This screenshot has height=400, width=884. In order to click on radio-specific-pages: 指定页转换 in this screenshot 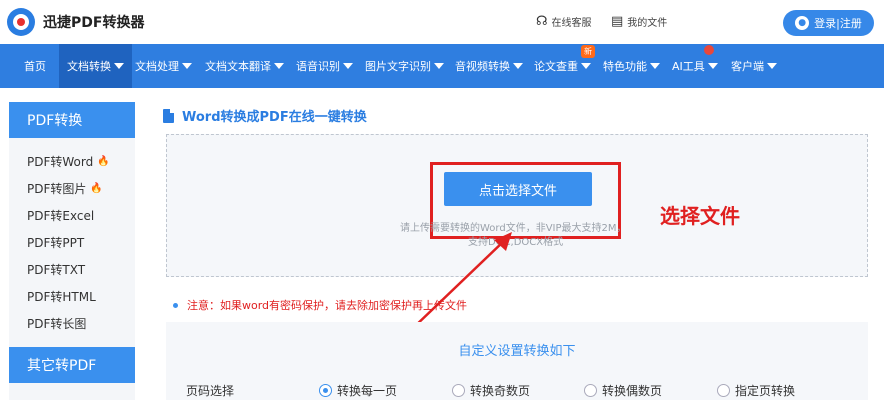, I will do `click(756, 390)`.